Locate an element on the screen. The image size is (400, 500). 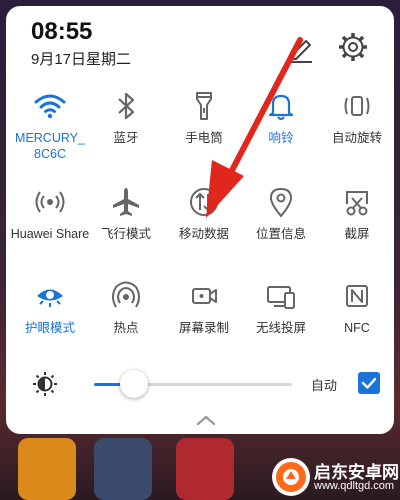
wireless-projection-icon is located at coordinates (281, 297).